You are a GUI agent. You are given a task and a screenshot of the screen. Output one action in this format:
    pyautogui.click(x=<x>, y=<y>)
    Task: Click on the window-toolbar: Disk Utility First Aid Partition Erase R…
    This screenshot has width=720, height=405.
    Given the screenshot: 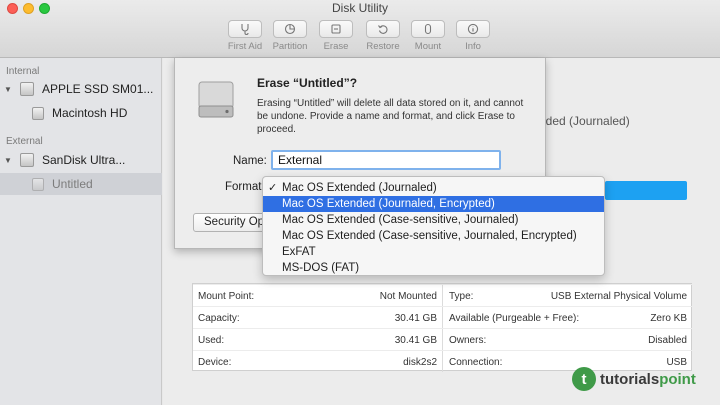 What is the action you would take?
    pyautogui.click(x=360, y=29)
    